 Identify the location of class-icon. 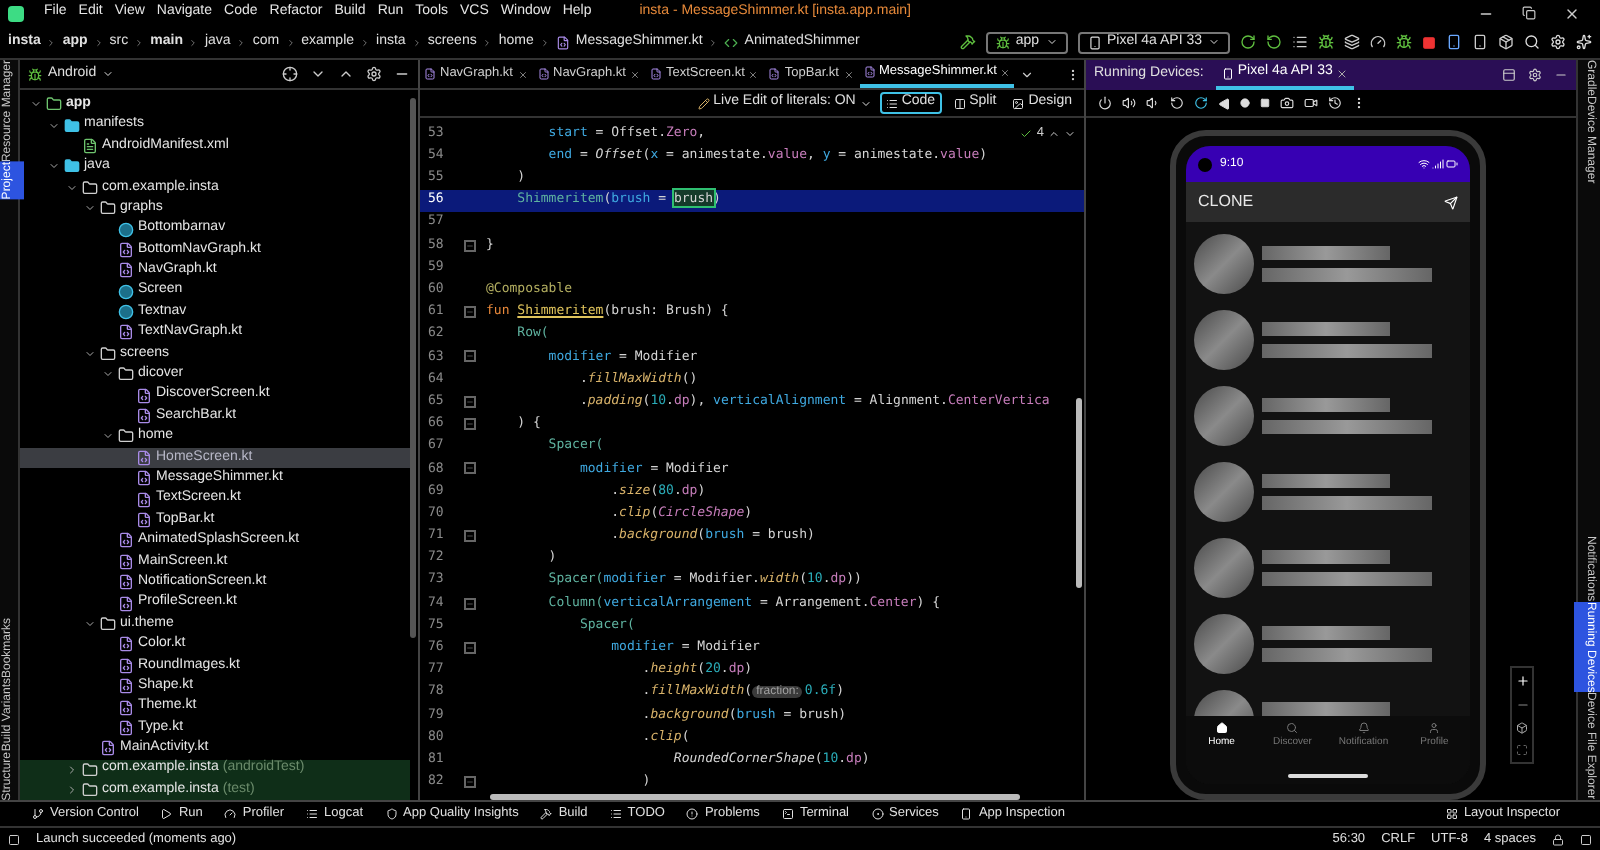
(126, 229).